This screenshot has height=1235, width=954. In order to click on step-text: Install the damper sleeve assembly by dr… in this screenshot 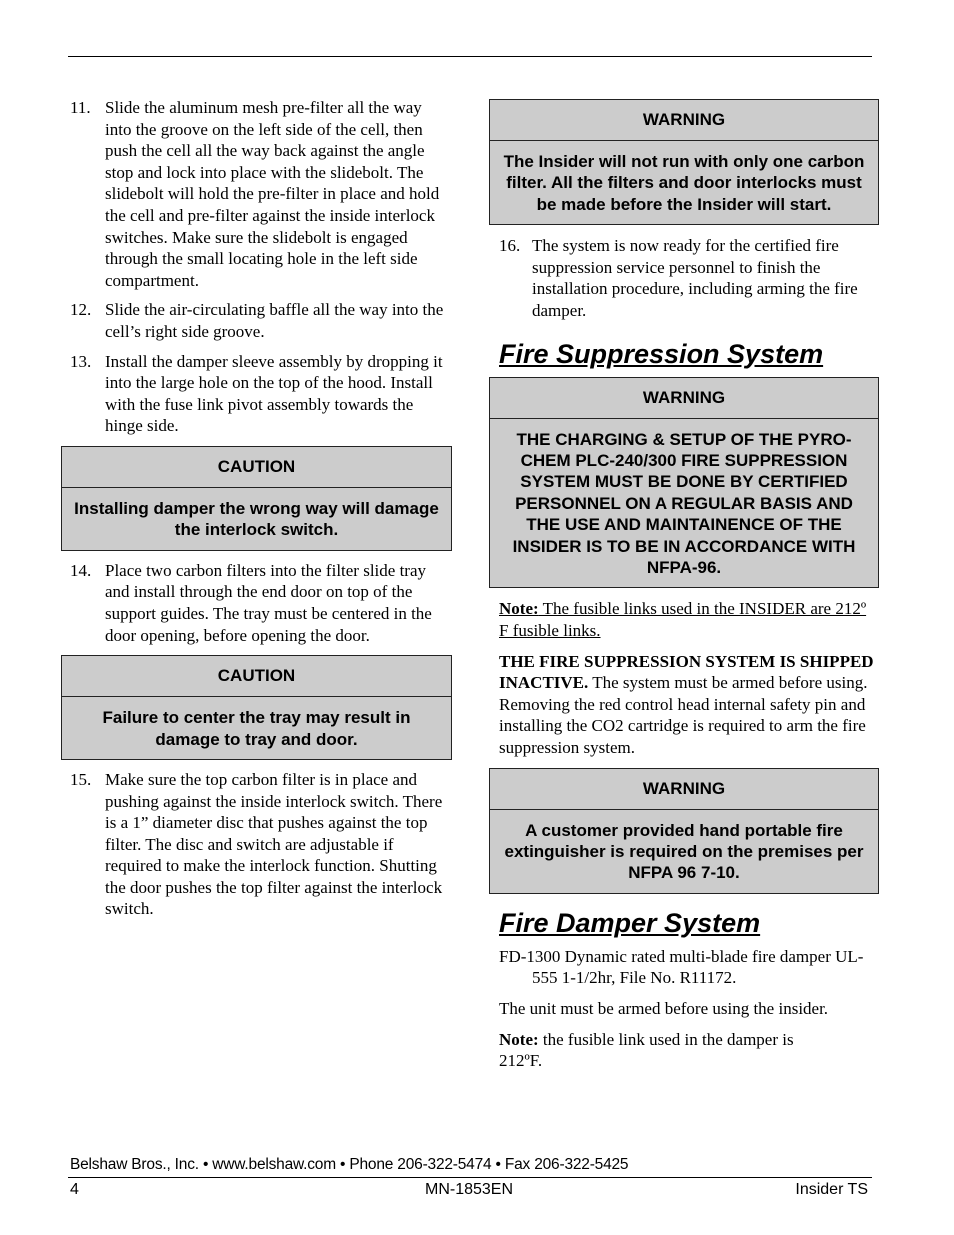, I will do `click(274, 393)`.